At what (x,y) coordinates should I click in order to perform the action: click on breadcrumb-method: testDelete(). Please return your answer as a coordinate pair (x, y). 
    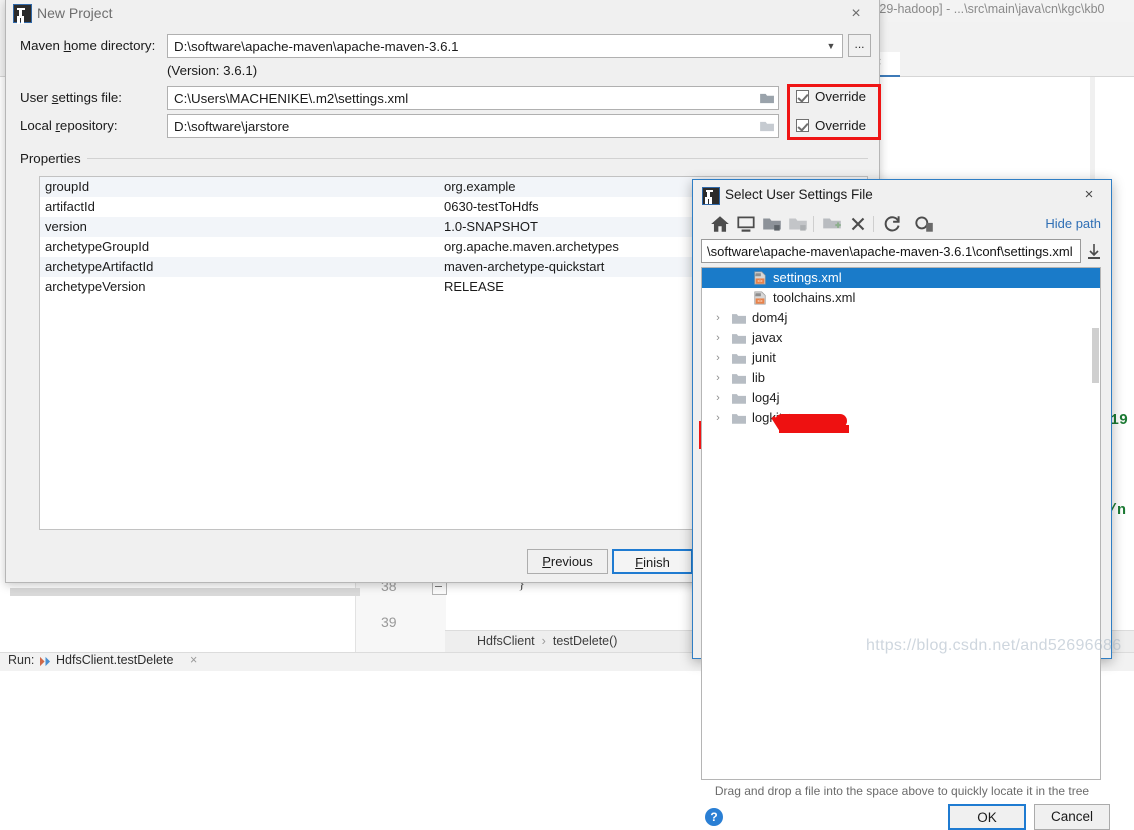
    Looking at the image, I should click on (585, 641).